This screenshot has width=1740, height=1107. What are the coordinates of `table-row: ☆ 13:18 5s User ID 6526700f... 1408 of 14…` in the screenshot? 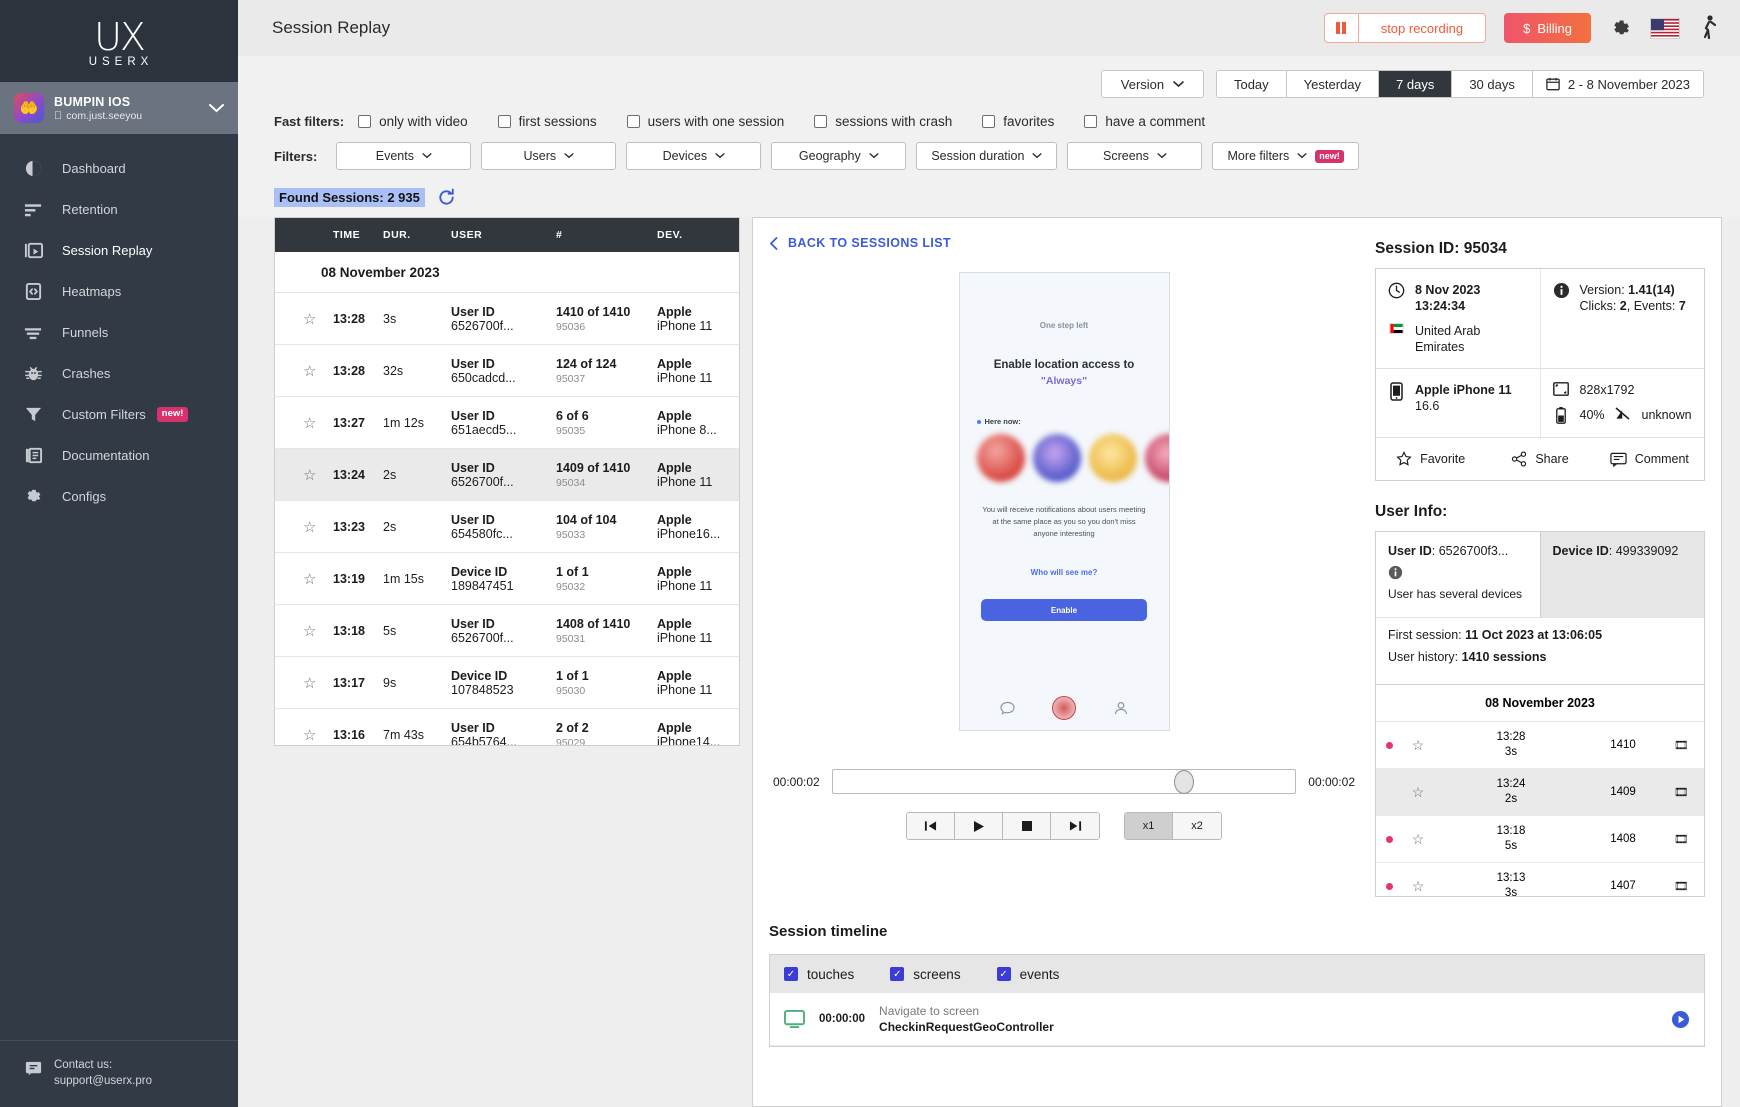 It's located at (507, 631).